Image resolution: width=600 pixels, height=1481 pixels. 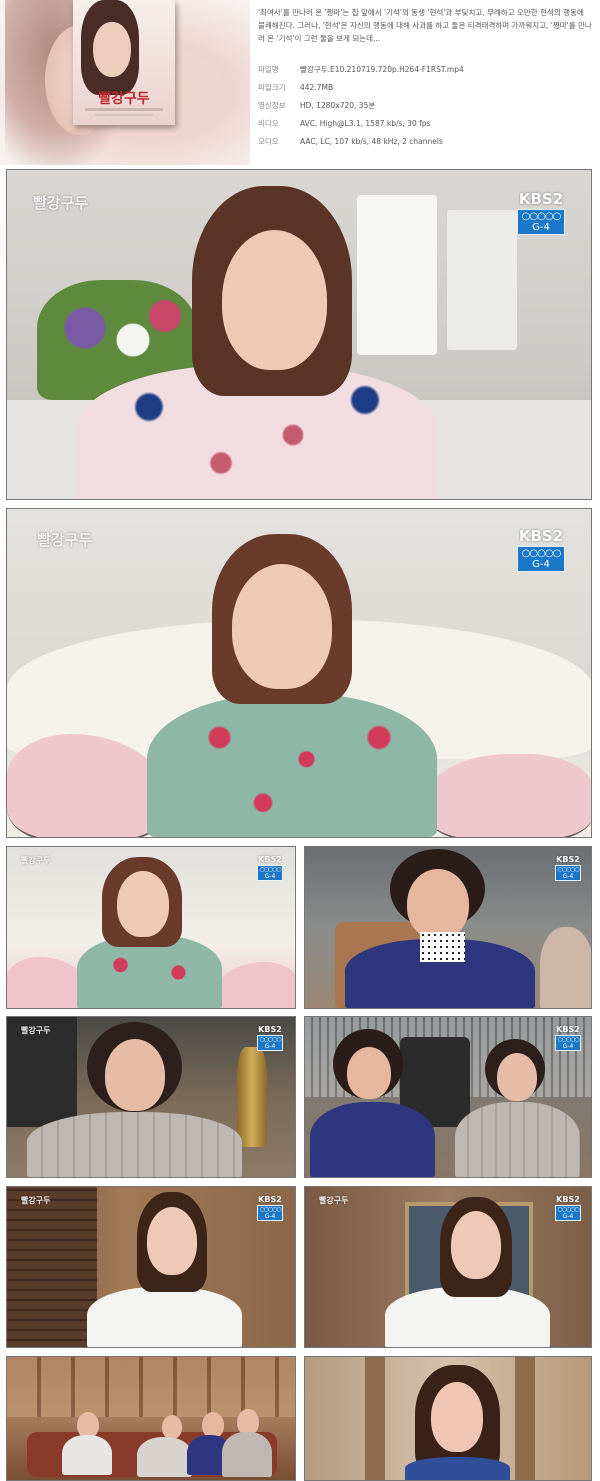 What do you see at coordinates (442, 947) in the screenshot?
I see `polka-dot-scarf` at bounding box center [442, 947].